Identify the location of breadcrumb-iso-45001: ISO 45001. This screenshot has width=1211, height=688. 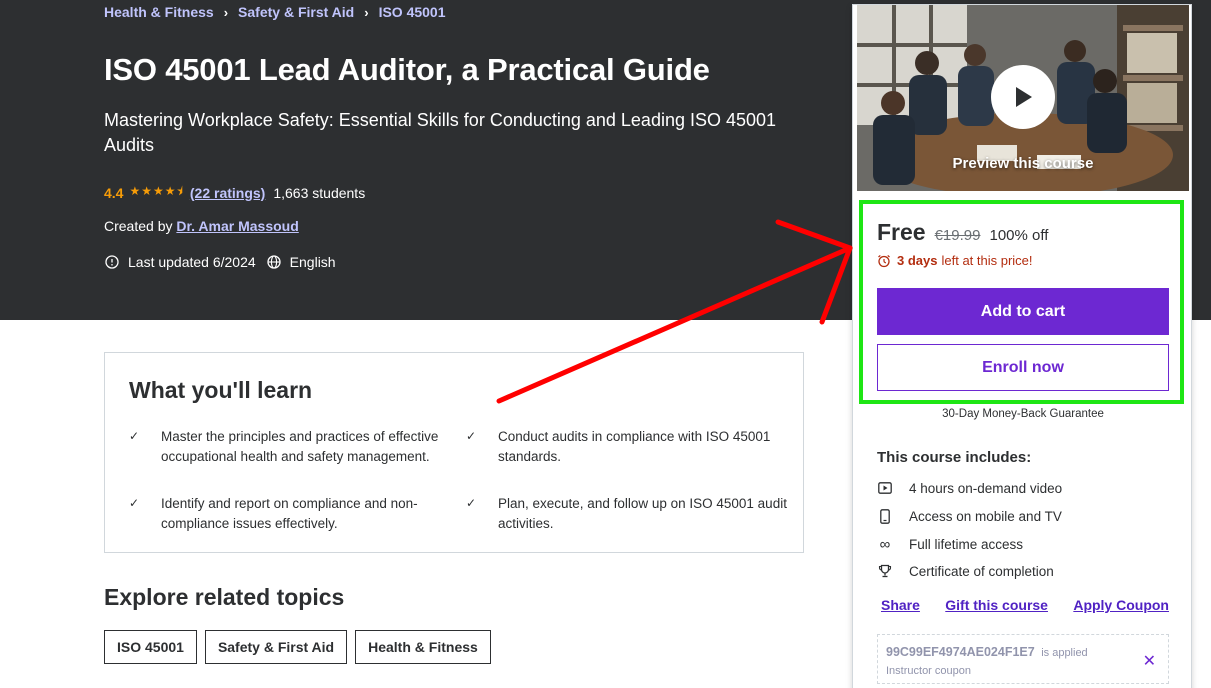
(412, 12).